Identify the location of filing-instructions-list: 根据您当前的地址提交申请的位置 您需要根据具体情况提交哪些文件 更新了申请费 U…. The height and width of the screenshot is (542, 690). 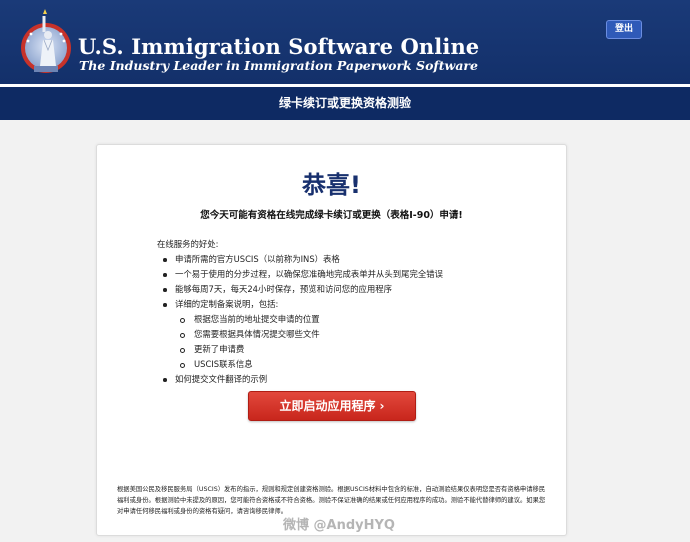
(347, 342).